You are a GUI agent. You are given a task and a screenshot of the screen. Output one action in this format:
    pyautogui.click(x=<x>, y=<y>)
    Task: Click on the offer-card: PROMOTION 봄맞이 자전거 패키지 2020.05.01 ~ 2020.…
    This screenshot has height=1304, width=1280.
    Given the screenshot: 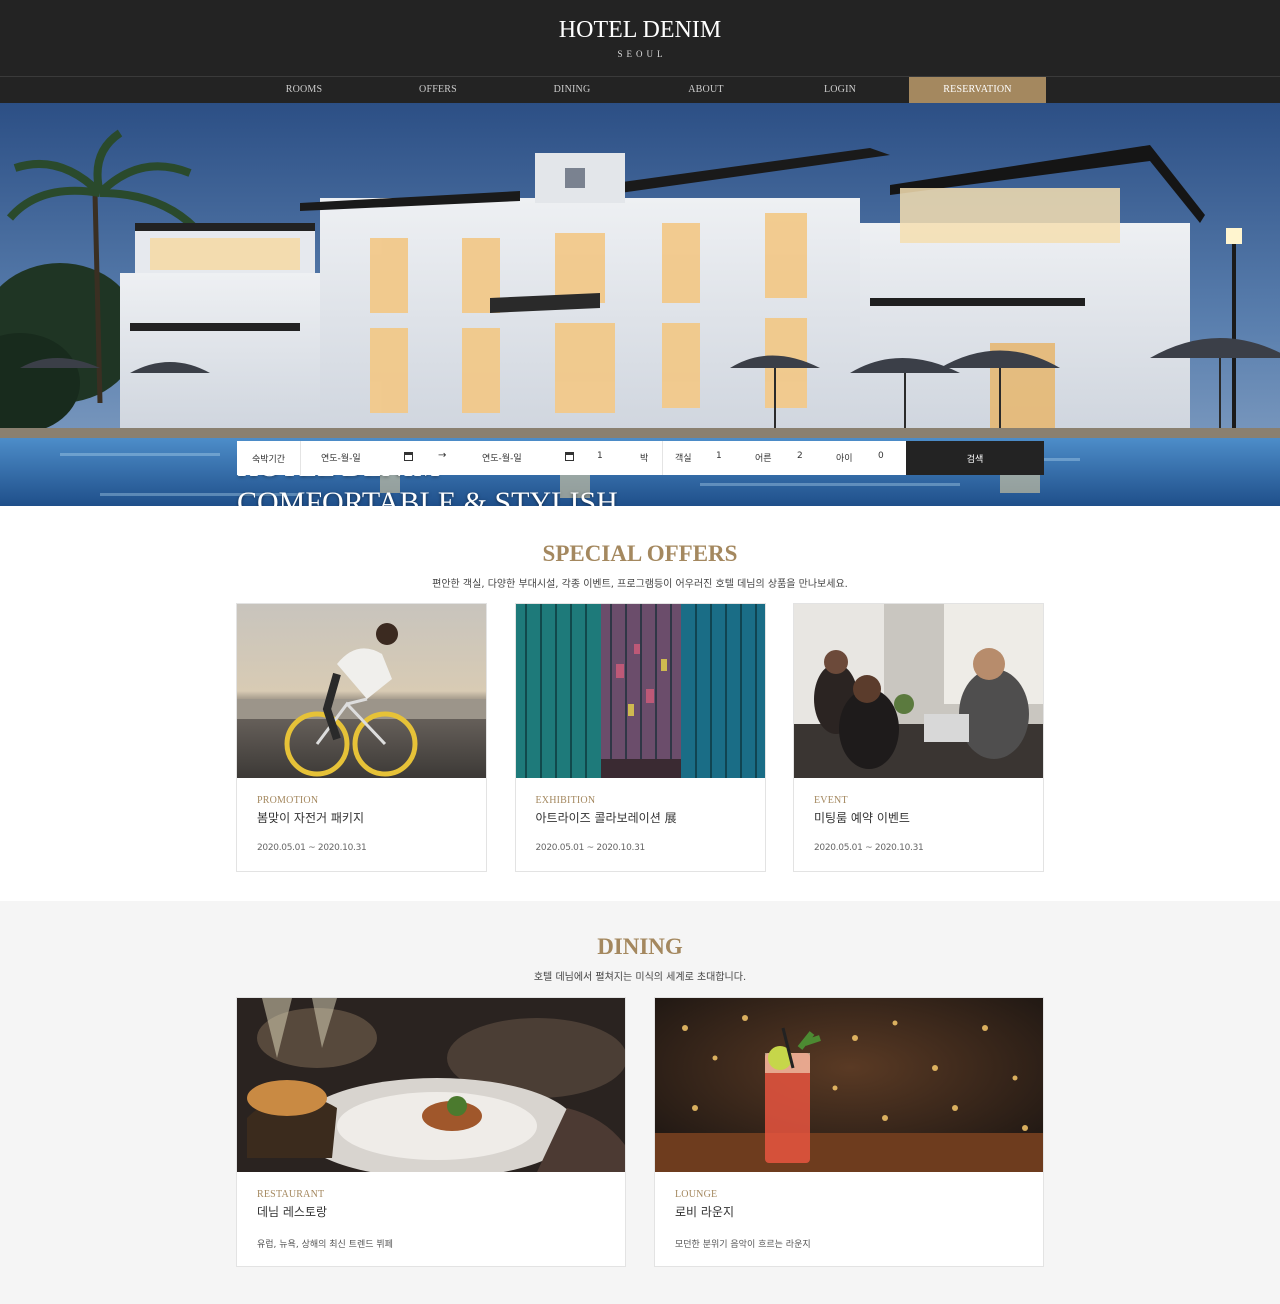 What is the action you would take?
    pyautogui.click(x=361, y=737)
    